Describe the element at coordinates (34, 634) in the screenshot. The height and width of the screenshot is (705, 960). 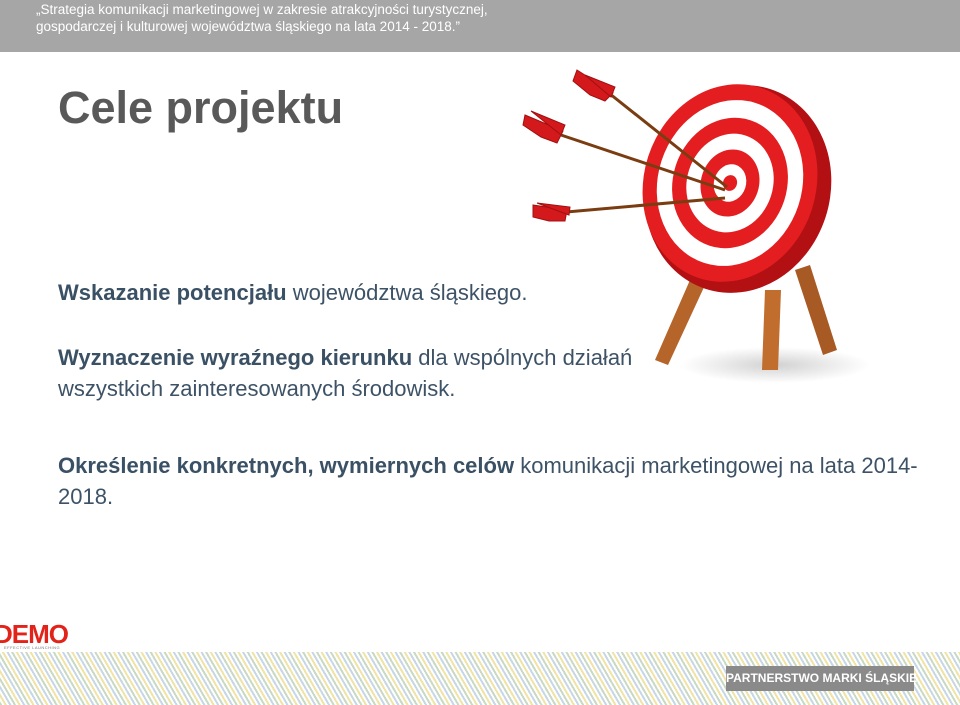
I see `demo-logo-text: DEMO` at that location.